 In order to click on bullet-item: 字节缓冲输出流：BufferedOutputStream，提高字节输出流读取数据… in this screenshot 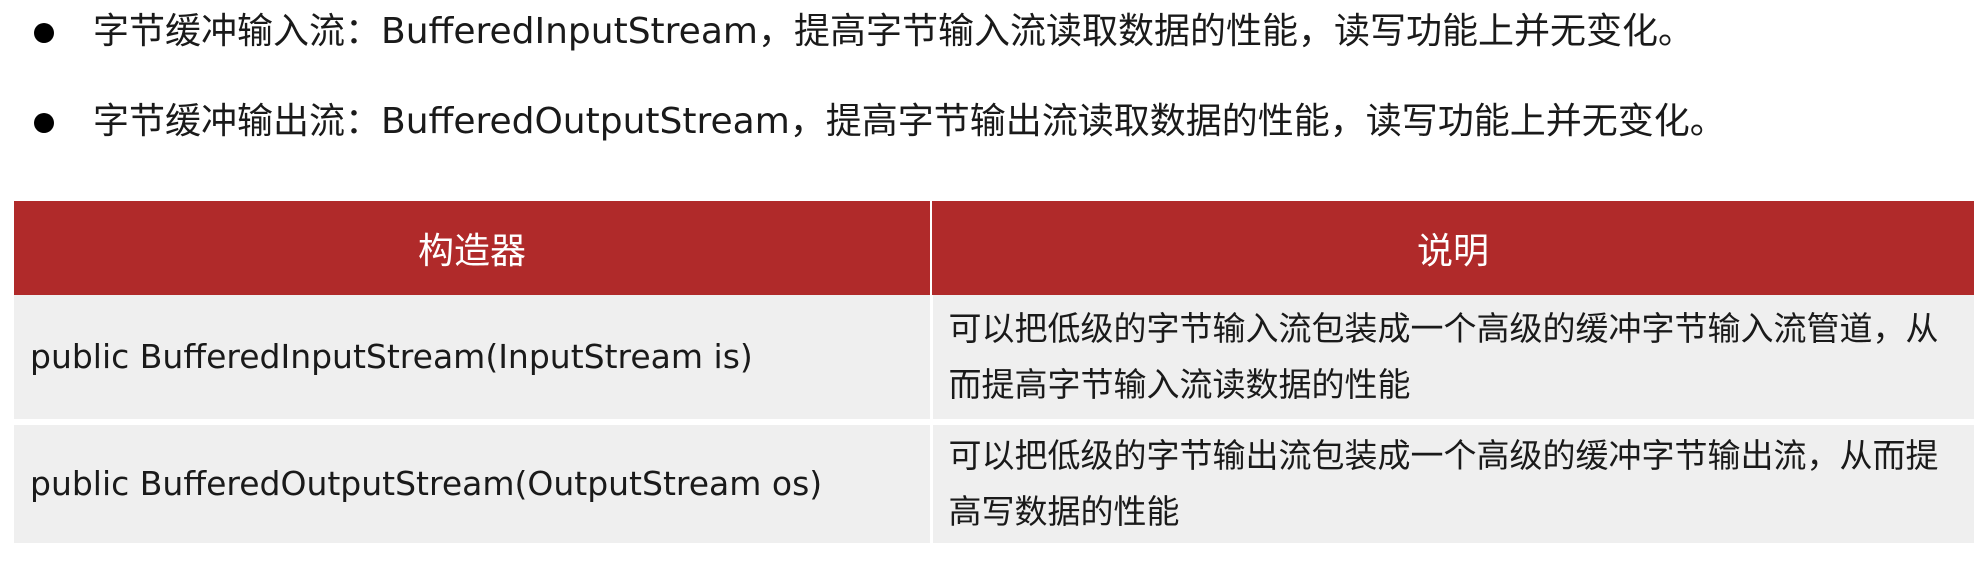, I will do `click(992, 122)`.